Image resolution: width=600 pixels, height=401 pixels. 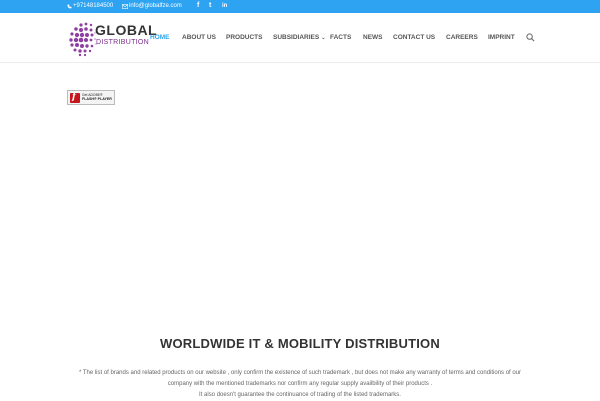 I want to click on facebook-icon: f, so click(x=198, y=5).